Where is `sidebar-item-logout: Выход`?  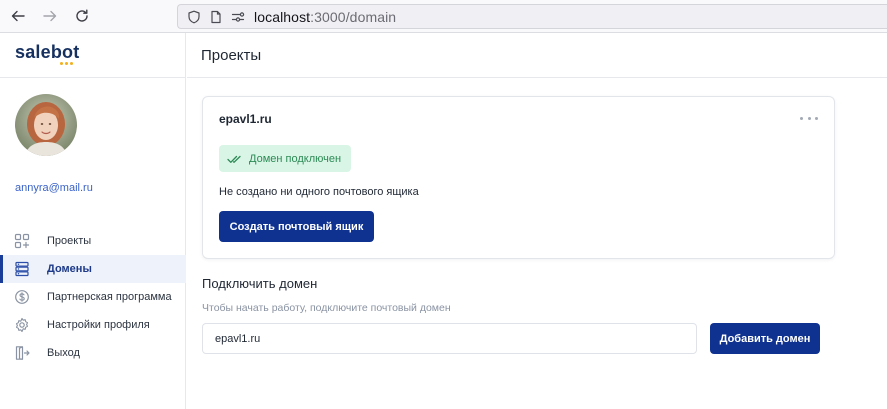 sidebar-item-logout: Выход is located at coordinates (93, 353).